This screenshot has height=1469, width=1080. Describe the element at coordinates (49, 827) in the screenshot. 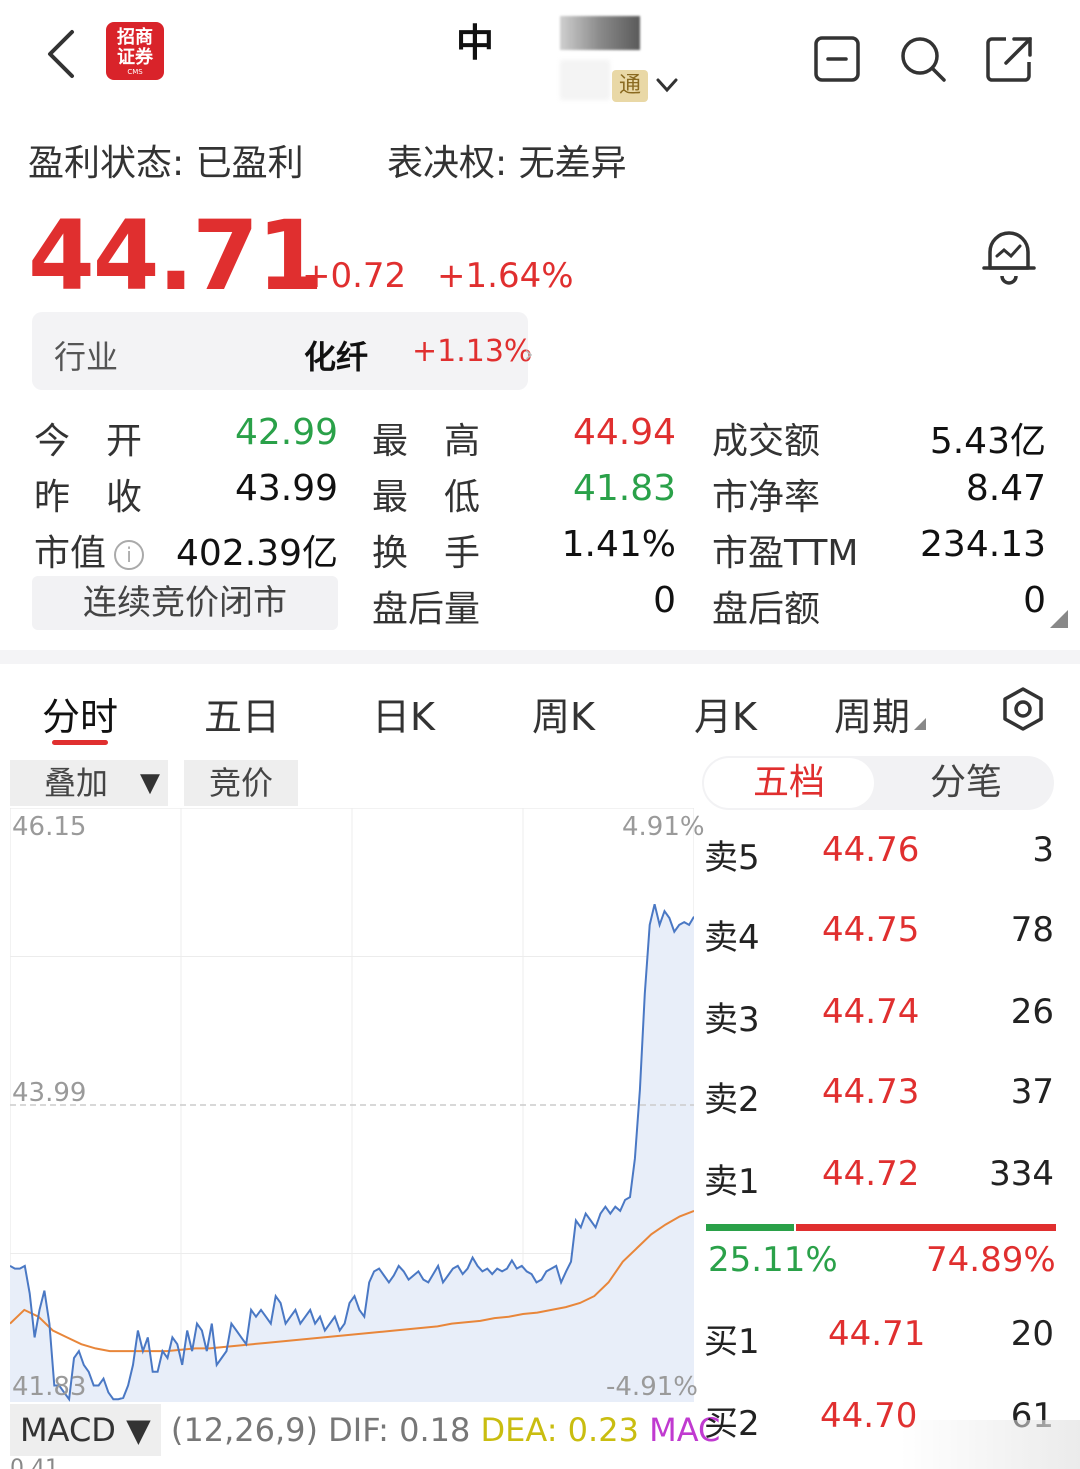

I see `y-tick-high: 46.15` at that location.